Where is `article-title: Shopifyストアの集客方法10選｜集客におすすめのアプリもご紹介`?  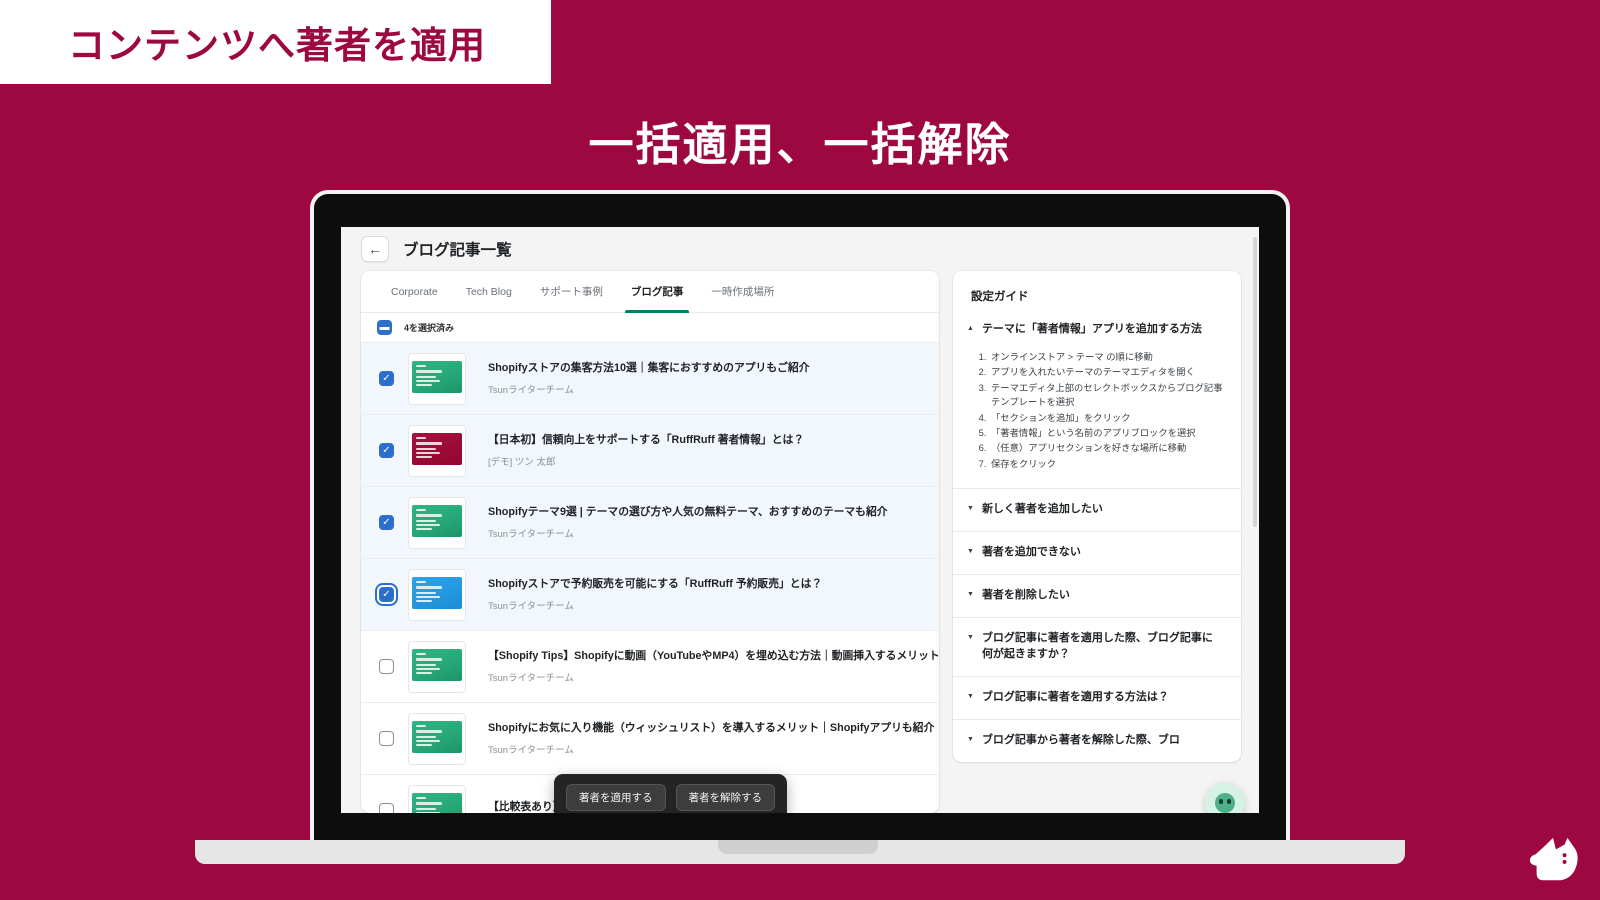
article-title: Shopifyストアの集客方法10選｜集客におすすめのアプリもご紹介 is located at coordinates (649, 368).